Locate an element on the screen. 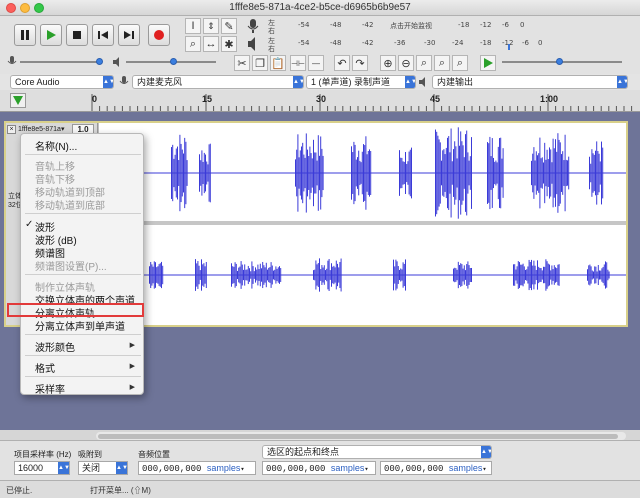 This screenshot has width=640, height=498. timeline-ruler: 0 15 30 45 1:00 is located at coordinates (320, 101).